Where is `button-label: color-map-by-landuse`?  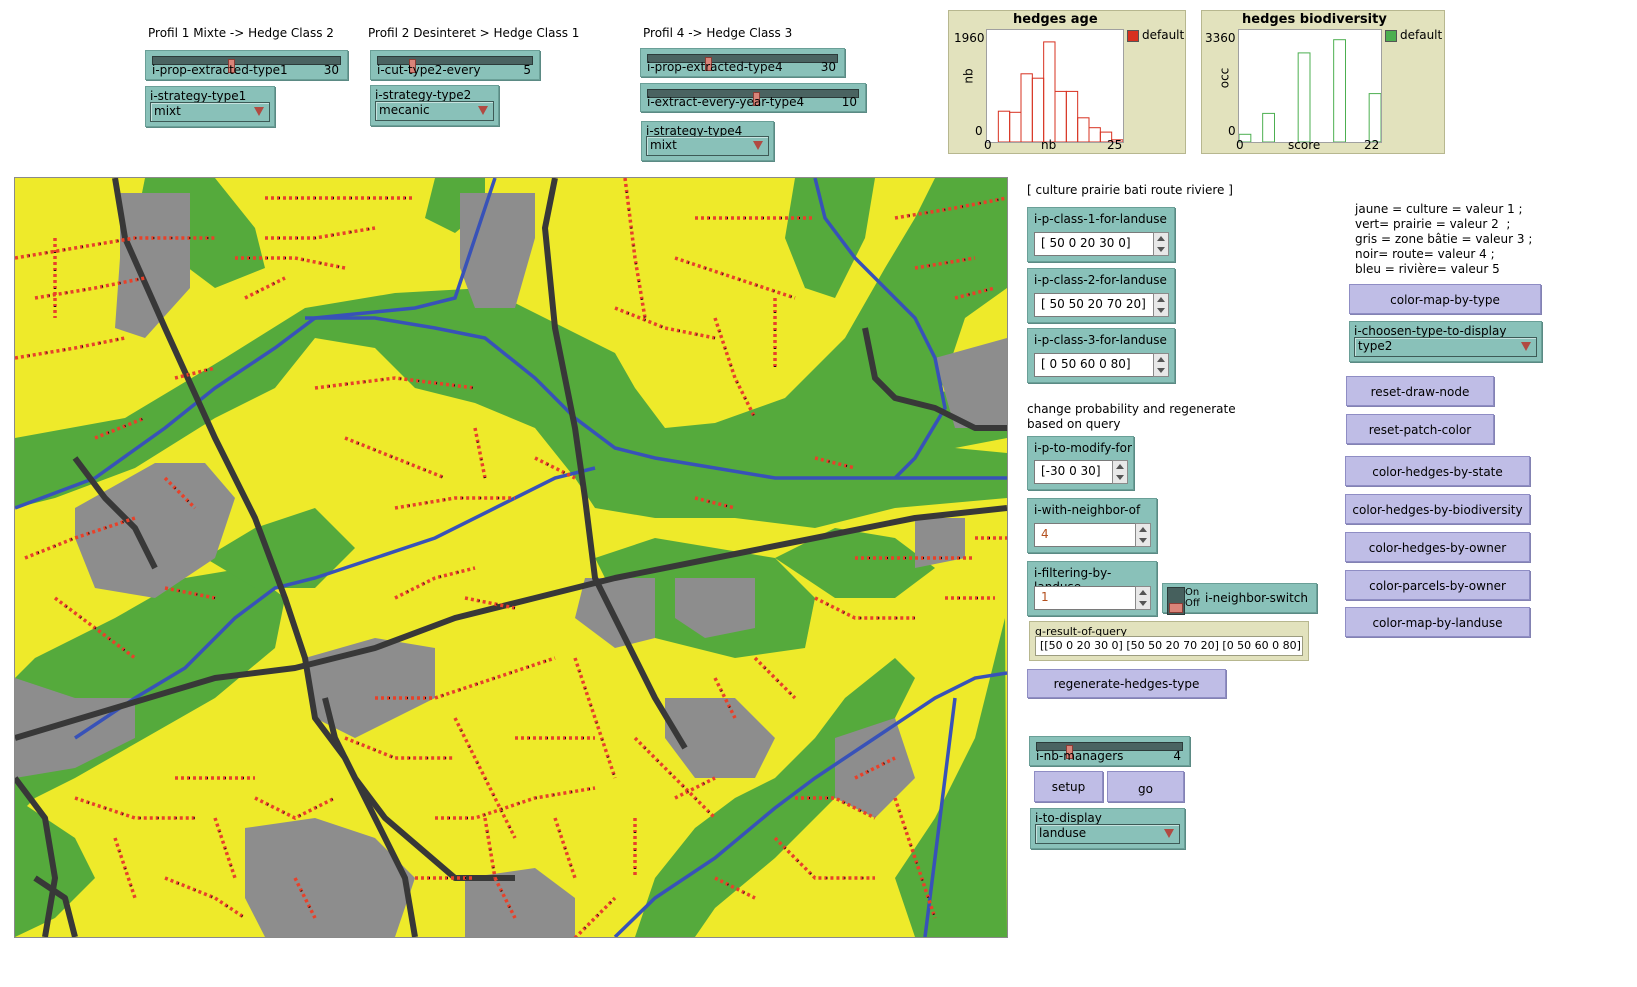
button-label: color-map-by-landuse is located at coordinates (1437, 623).